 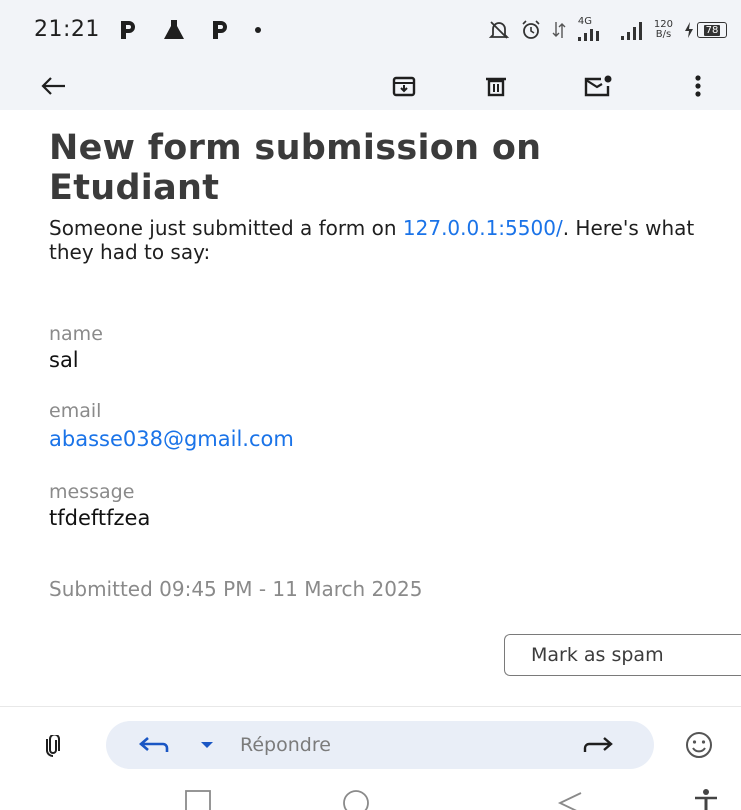 I want to click on system-nav-bar, so click(x=370, y=794).